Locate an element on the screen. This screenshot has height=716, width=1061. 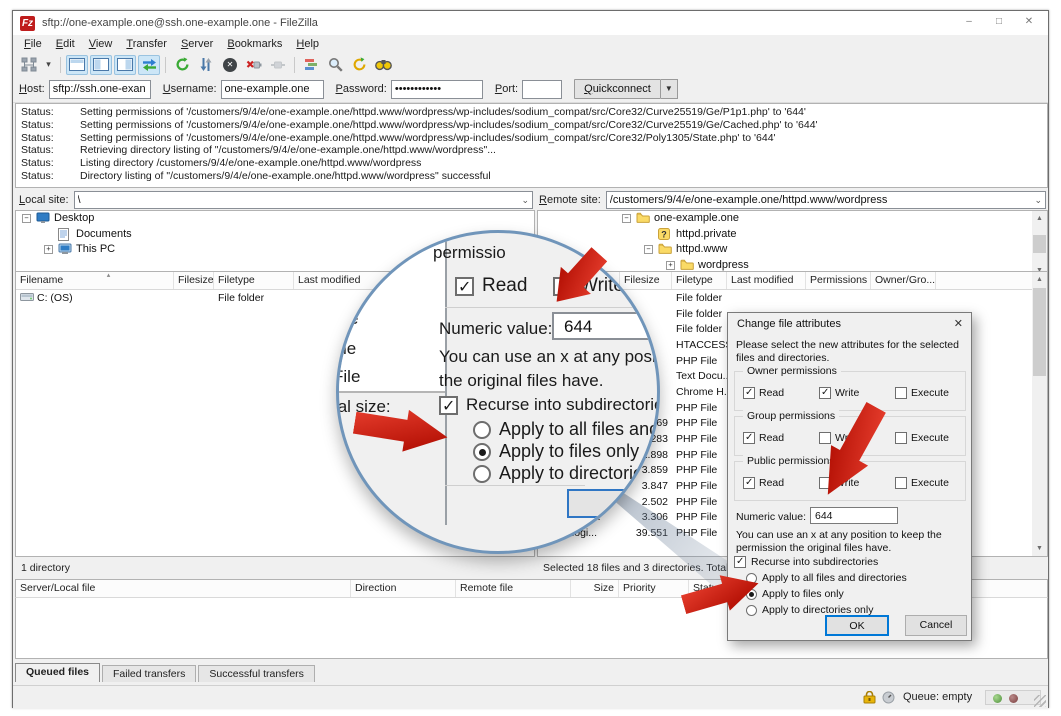
public-read-checkbox: Read is located at coordinates (763, 483).